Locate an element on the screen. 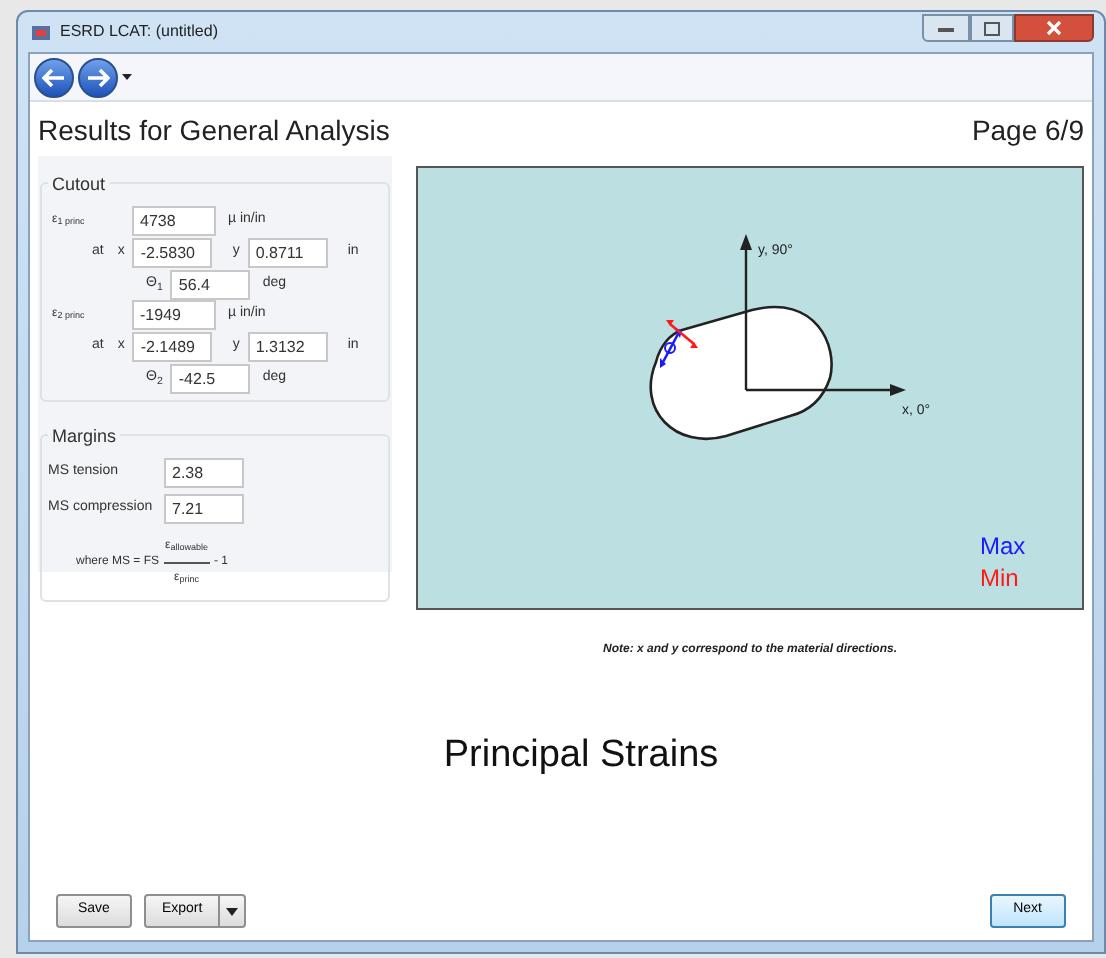  minimize-icon is located at coordinates (946, 28).